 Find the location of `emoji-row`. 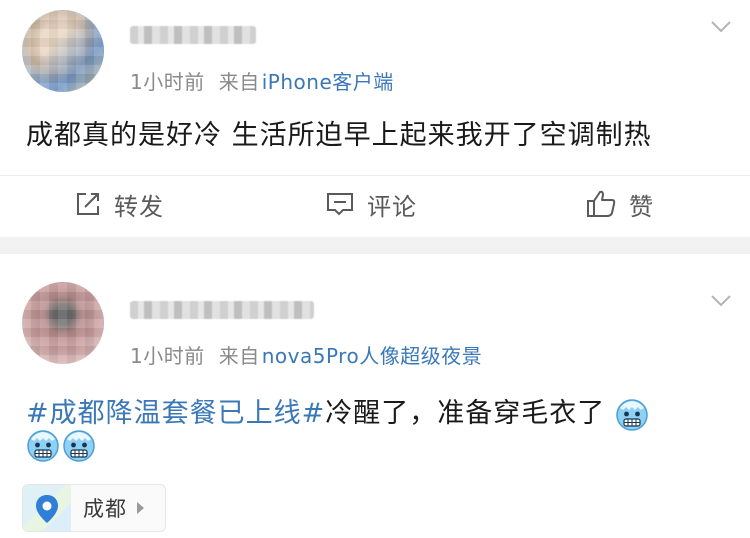

emoji-row is located at coordinates (62, 446).